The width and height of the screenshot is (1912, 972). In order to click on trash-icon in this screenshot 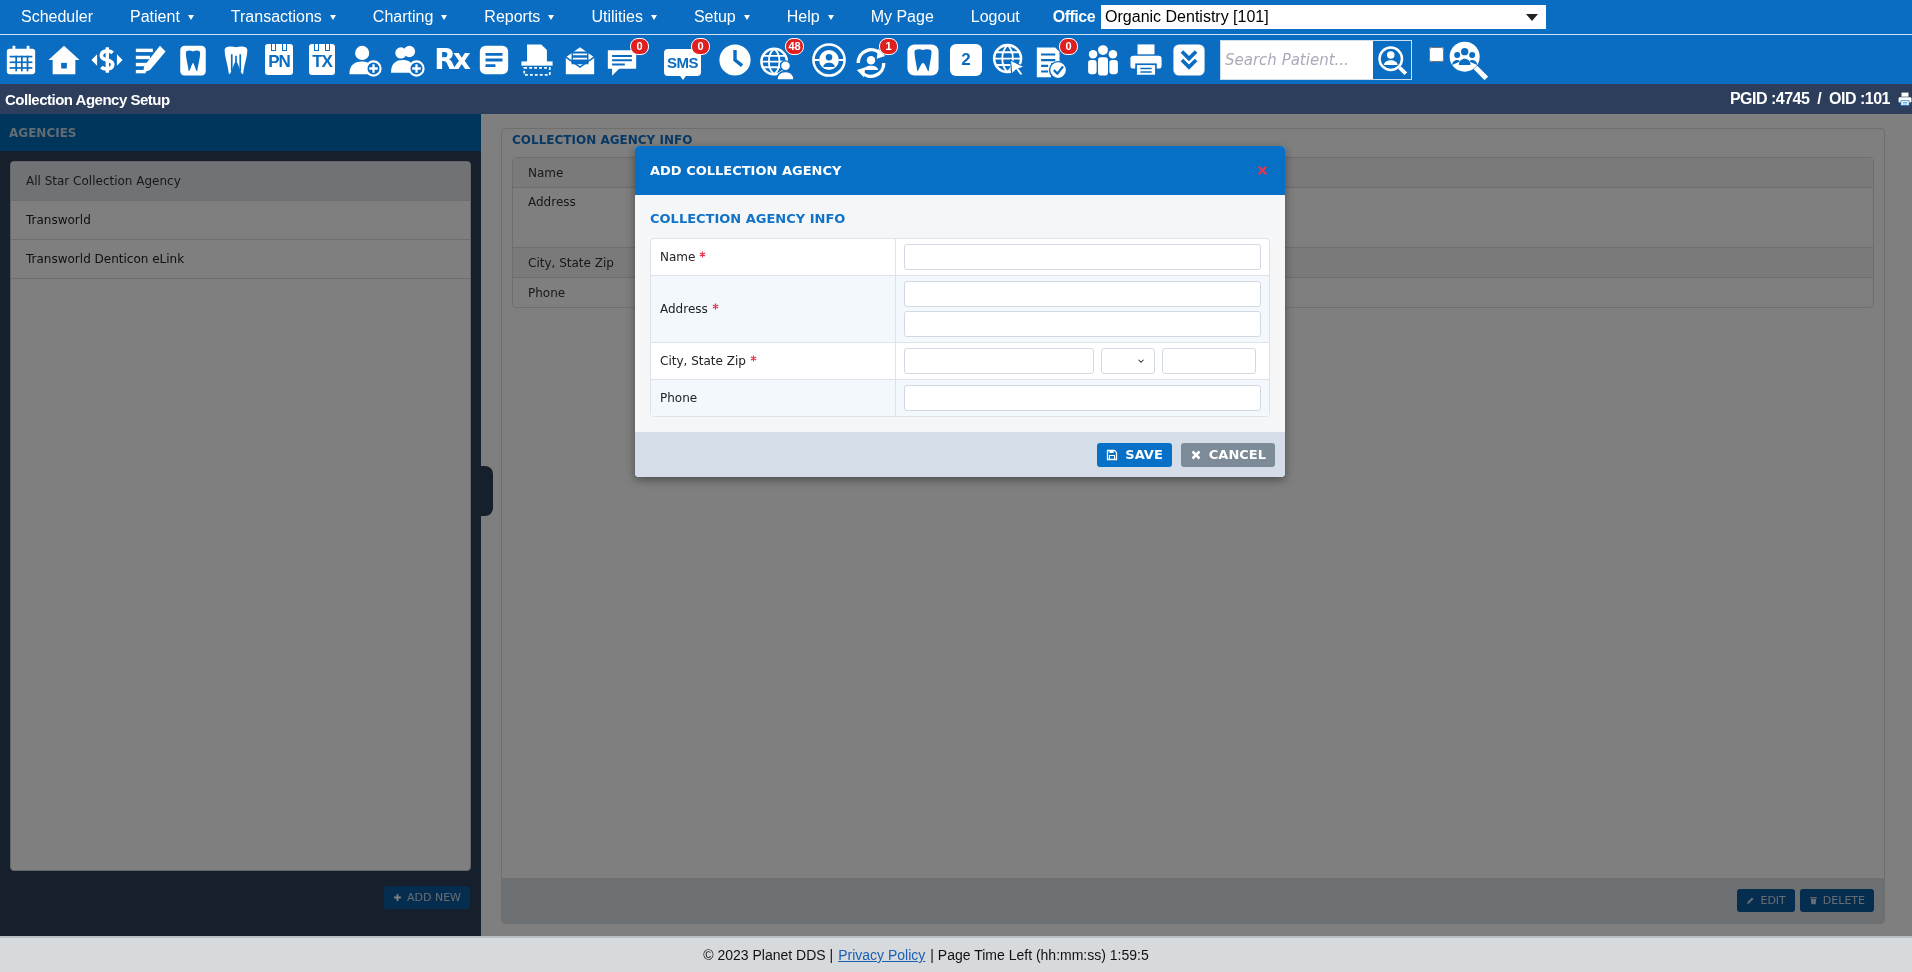, I will do `click(1813, 900)`.